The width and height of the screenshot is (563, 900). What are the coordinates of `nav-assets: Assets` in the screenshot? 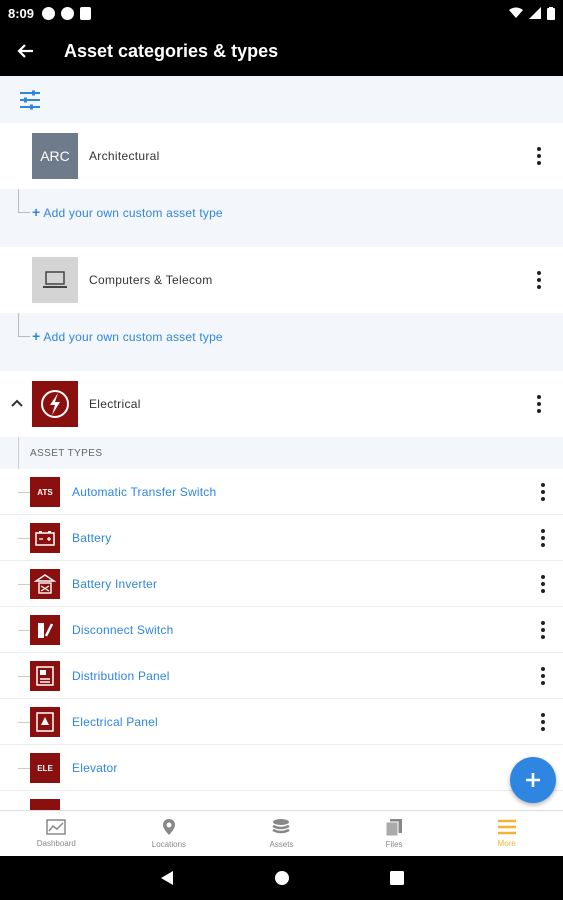 It's located at (281, 833).